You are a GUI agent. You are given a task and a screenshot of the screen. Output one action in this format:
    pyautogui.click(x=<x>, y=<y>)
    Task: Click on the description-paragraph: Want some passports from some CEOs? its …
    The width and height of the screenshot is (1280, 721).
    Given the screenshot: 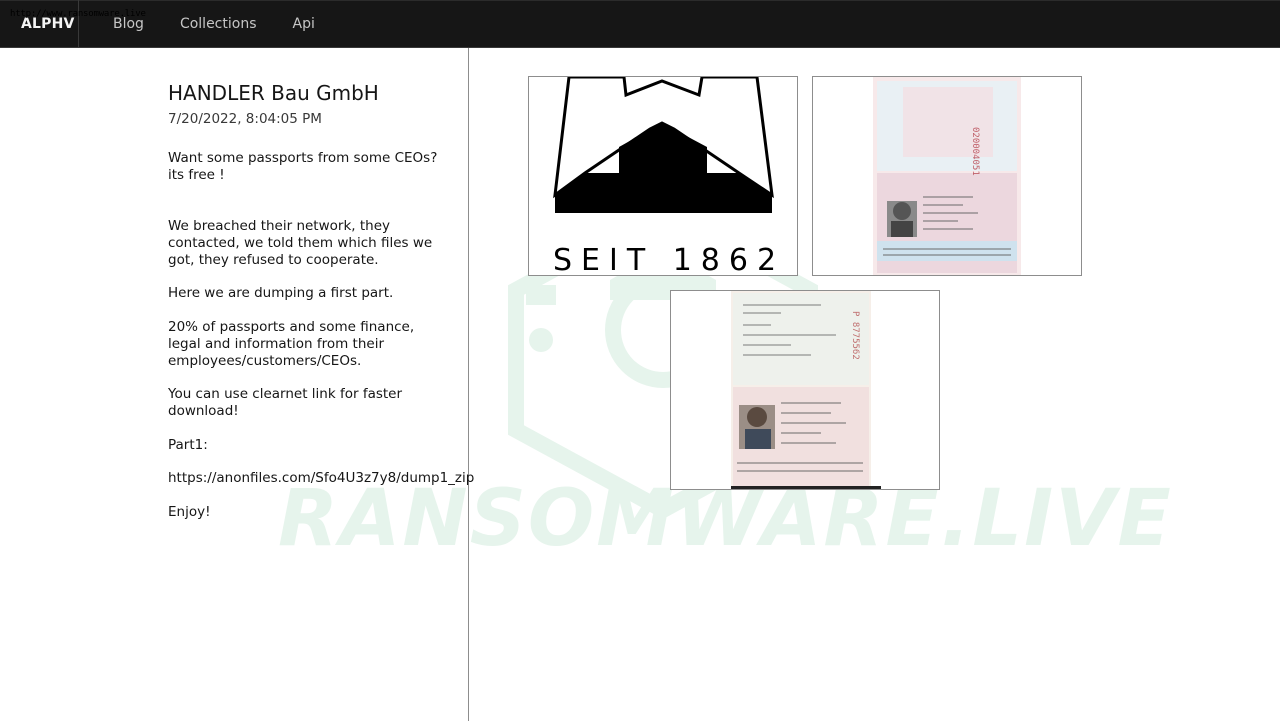 What is the action you would take?
    pyautogui.click(x=303, y=166)
    